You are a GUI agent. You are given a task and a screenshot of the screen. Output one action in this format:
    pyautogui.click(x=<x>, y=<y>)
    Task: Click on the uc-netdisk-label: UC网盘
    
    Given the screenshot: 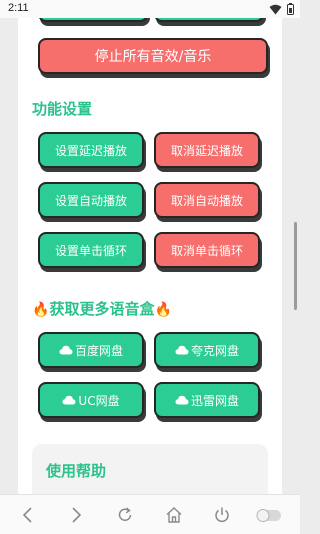 What is the action you would take?
    pyautogui.click(x=99, y=400)
    